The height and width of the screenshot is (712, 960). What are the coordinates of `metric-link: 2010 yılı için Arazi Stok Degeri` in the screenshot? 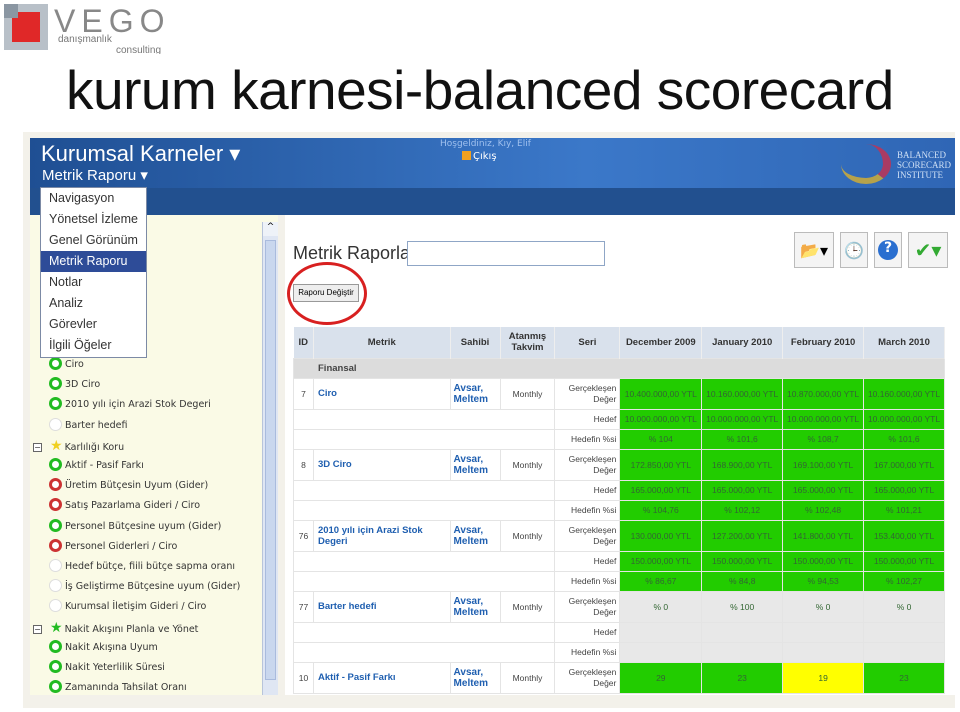 It's located at (381, 535).